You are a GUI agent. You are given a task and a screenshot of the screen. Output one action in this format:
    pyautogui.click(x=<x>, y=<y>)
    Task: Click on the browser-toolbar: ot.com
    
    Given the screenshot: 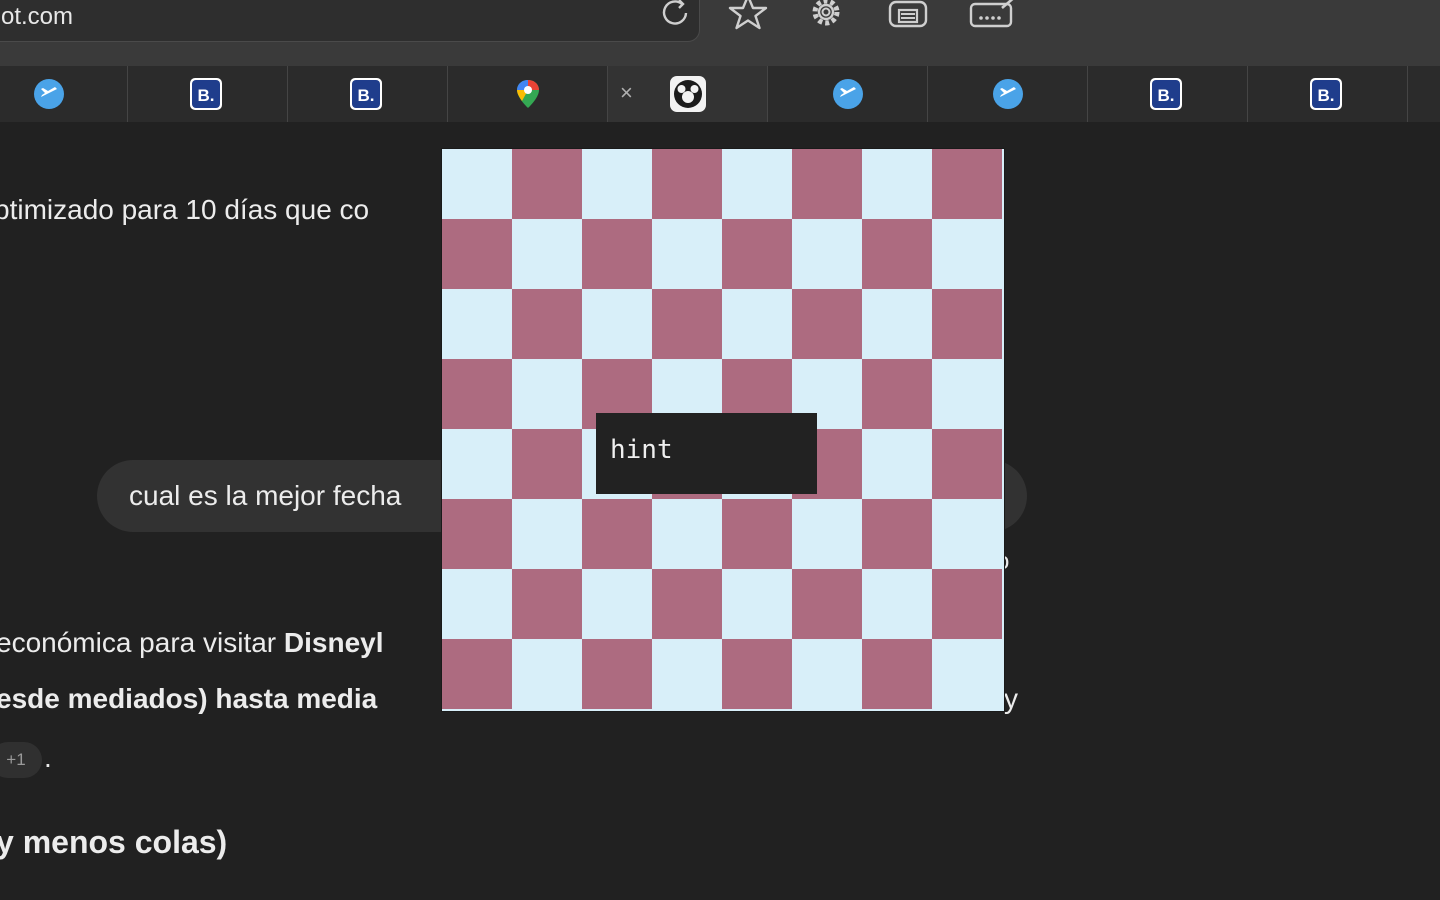 What is the action you would take?
    pyautogui.click(x=720, y=33)
    